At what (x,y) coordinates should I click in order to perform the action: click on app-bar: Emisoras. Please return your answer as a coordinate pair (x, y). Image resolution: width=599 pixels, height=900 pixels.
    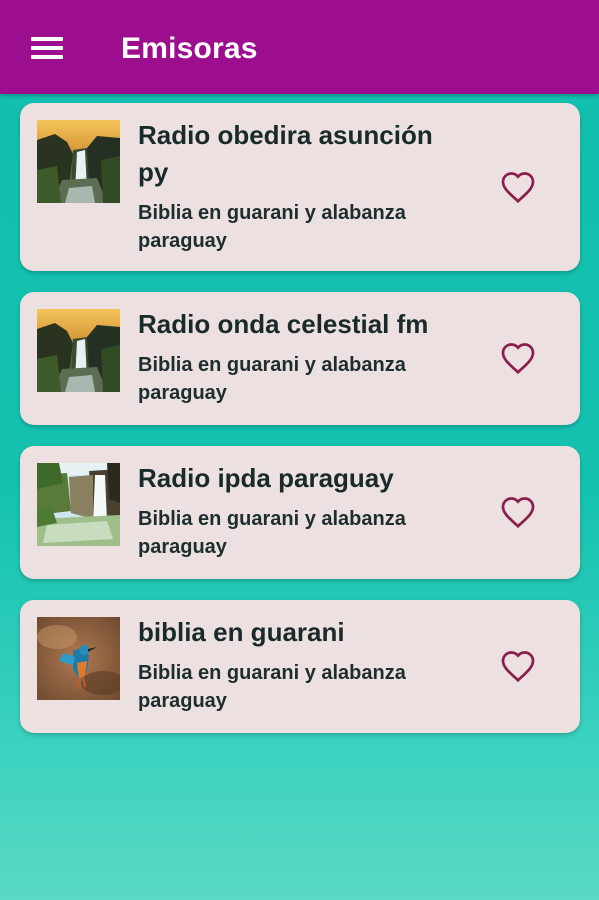
    Looking at the image, I should click on (299, 47).